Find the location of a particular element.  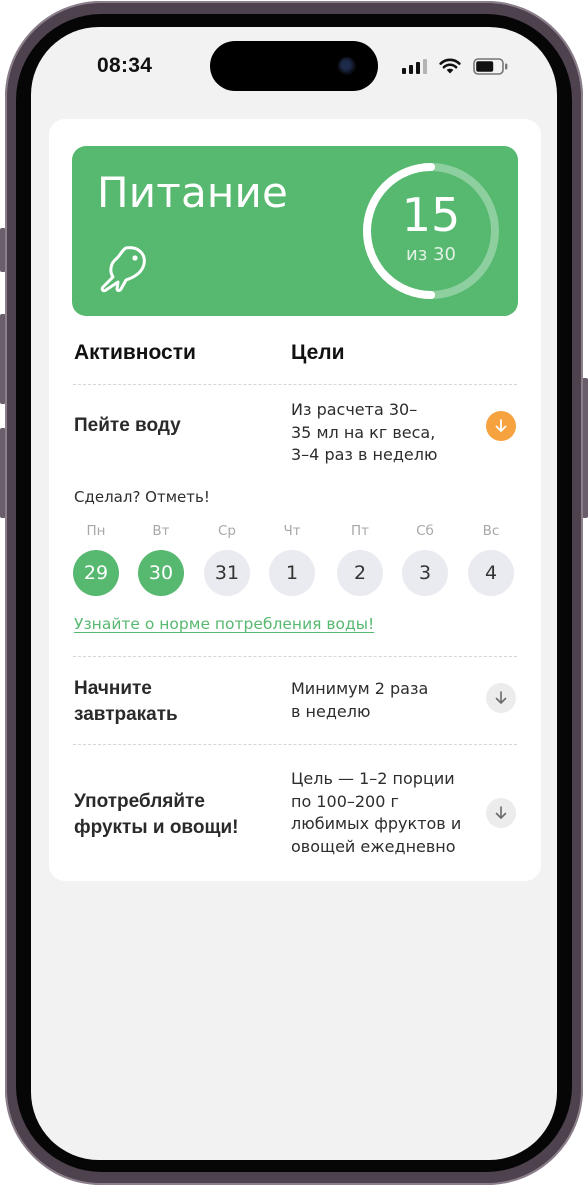

progress-total: из 30 is located at coordinates (431, 254).